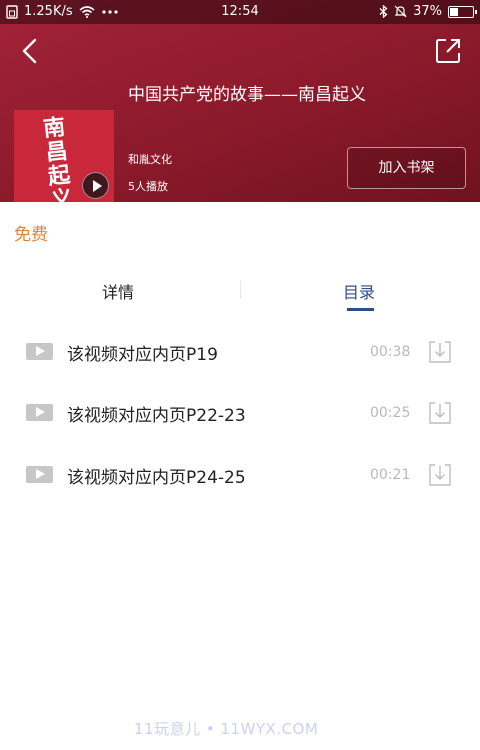  Describe the element at coordinates (118, 291) in the screenshot. I see `tab-details: 详情` at that location.